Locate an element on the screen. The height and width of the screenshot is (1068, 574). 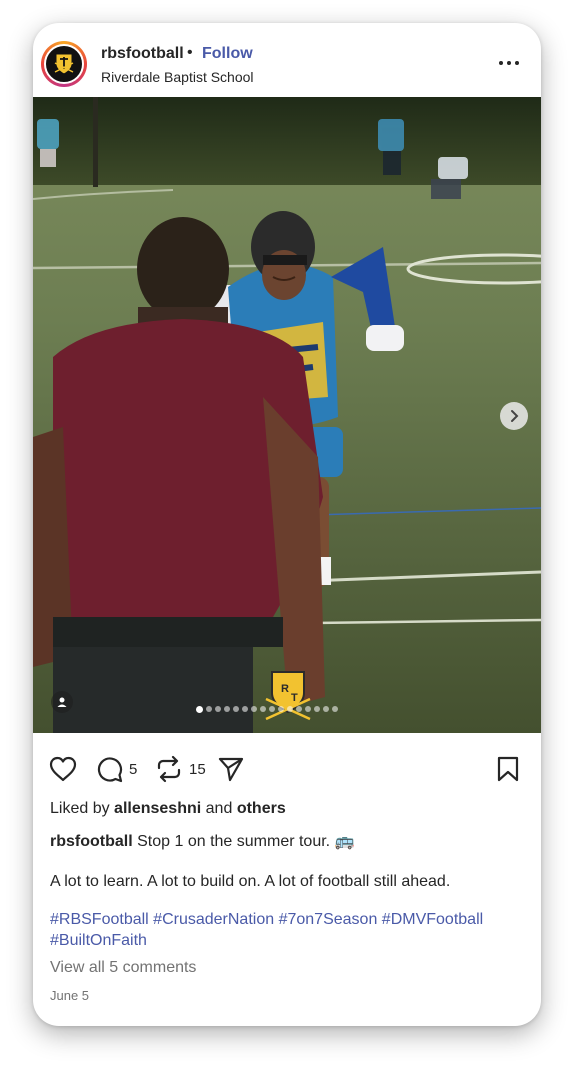
post-date: June 5 is located at coordinates (70, 995).